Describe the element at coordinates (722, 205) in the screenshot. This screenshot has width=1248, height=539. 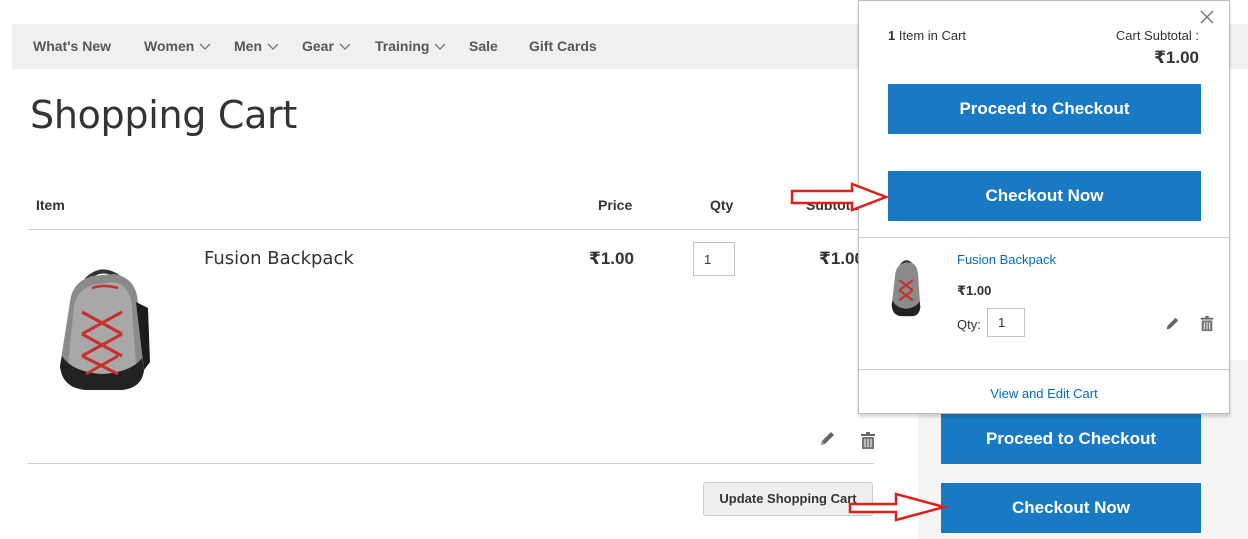
I see `column-header-qty: Qty` at that location.